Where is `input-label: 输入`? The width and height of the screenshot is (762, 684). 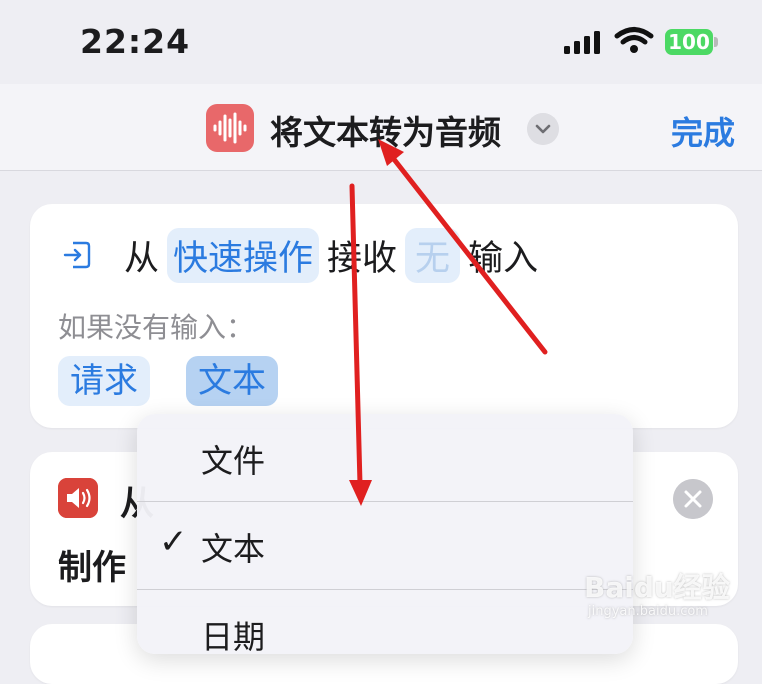
input-label: 输入 is located at coordinates (503, 258).